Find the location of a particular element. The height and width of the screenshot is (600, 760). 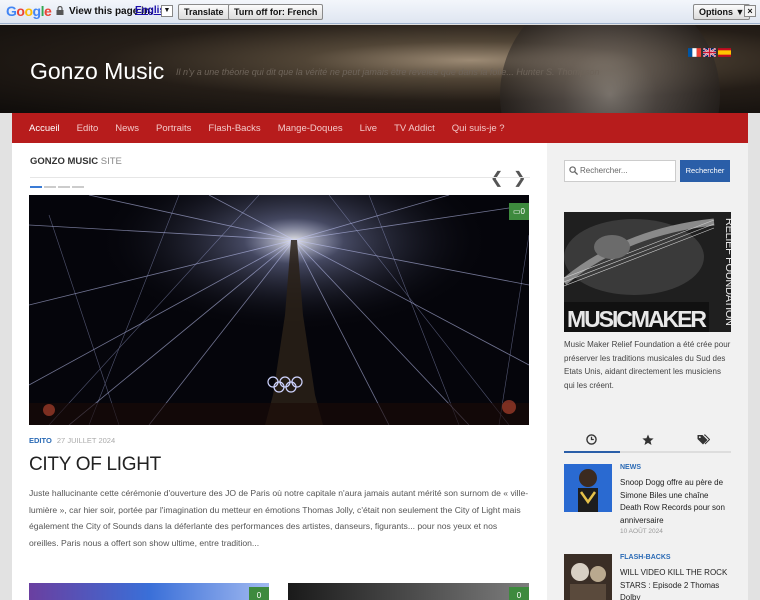

search-button: Rechercher is located at coordinates (705, 171).